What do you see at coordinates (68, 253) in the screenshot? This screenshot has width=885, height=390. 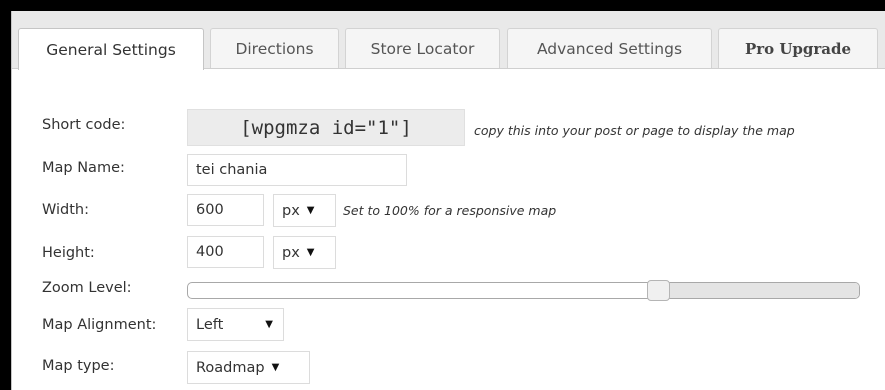 I see `height-label: Height:` at bounding box center [68, 253].